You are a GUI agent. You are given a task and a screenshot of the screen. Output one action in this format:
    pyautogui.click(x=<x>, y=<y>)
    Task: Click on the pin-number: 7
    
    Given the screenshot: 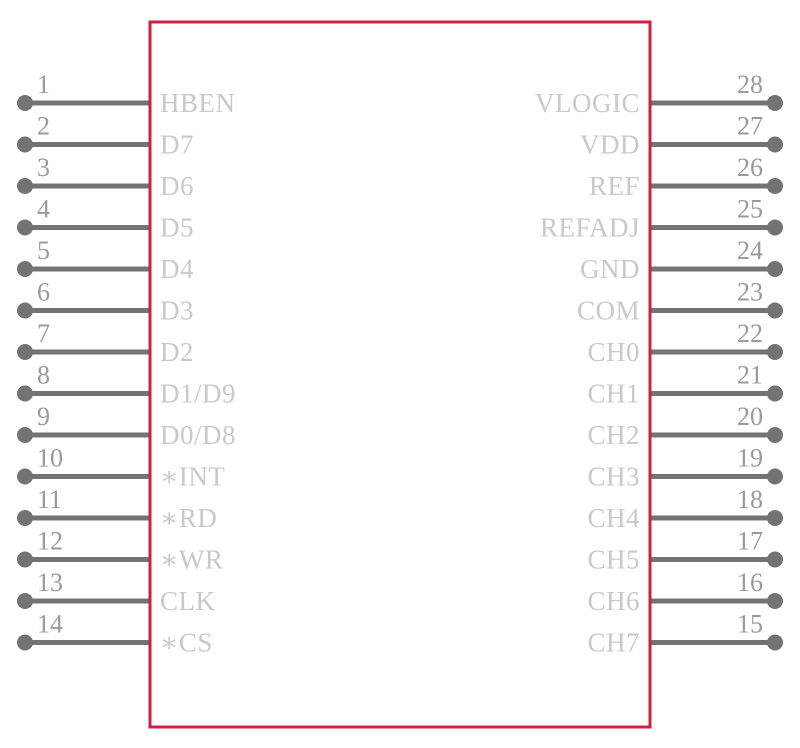 What is the action you would take?
    pyautogui.click(x=43, y=333)
    